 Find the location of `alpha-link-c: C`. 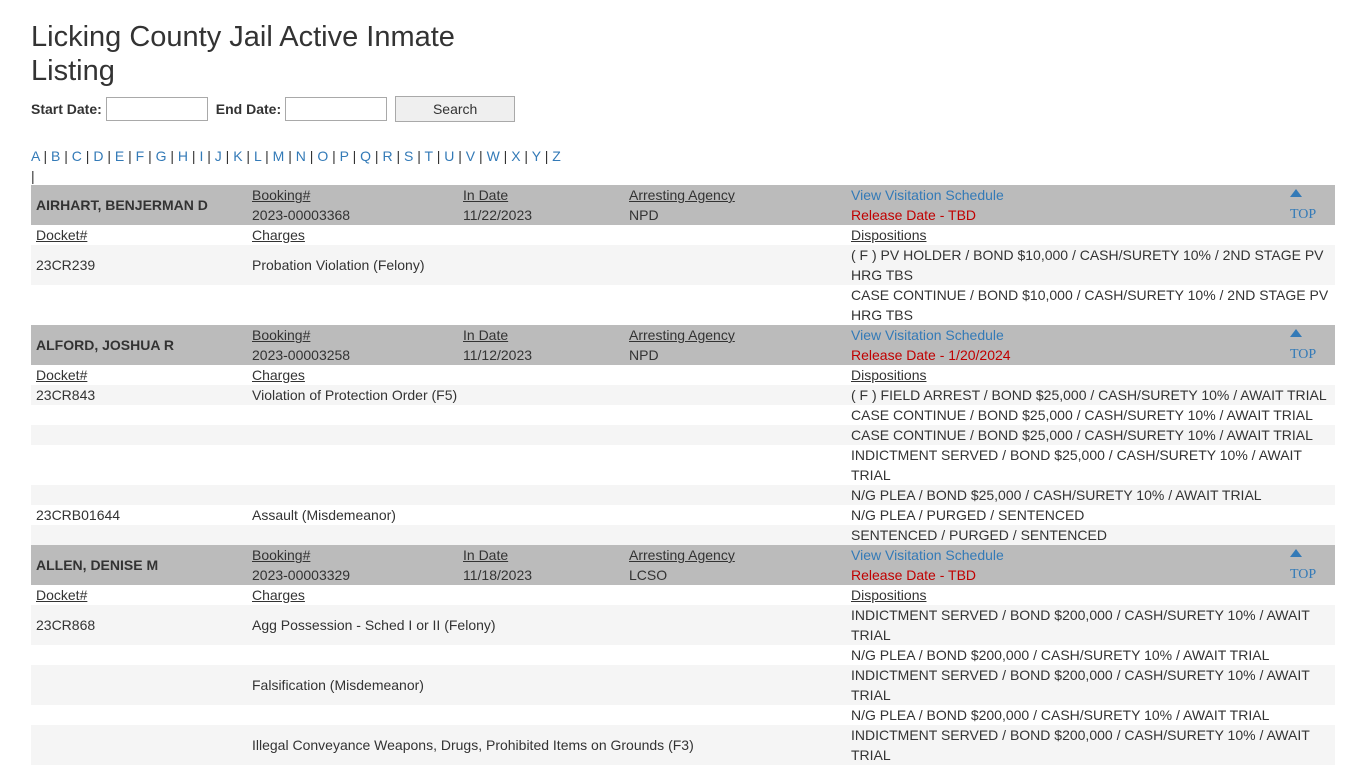

alpha-link-c: C is located at coordinates (77, 156).